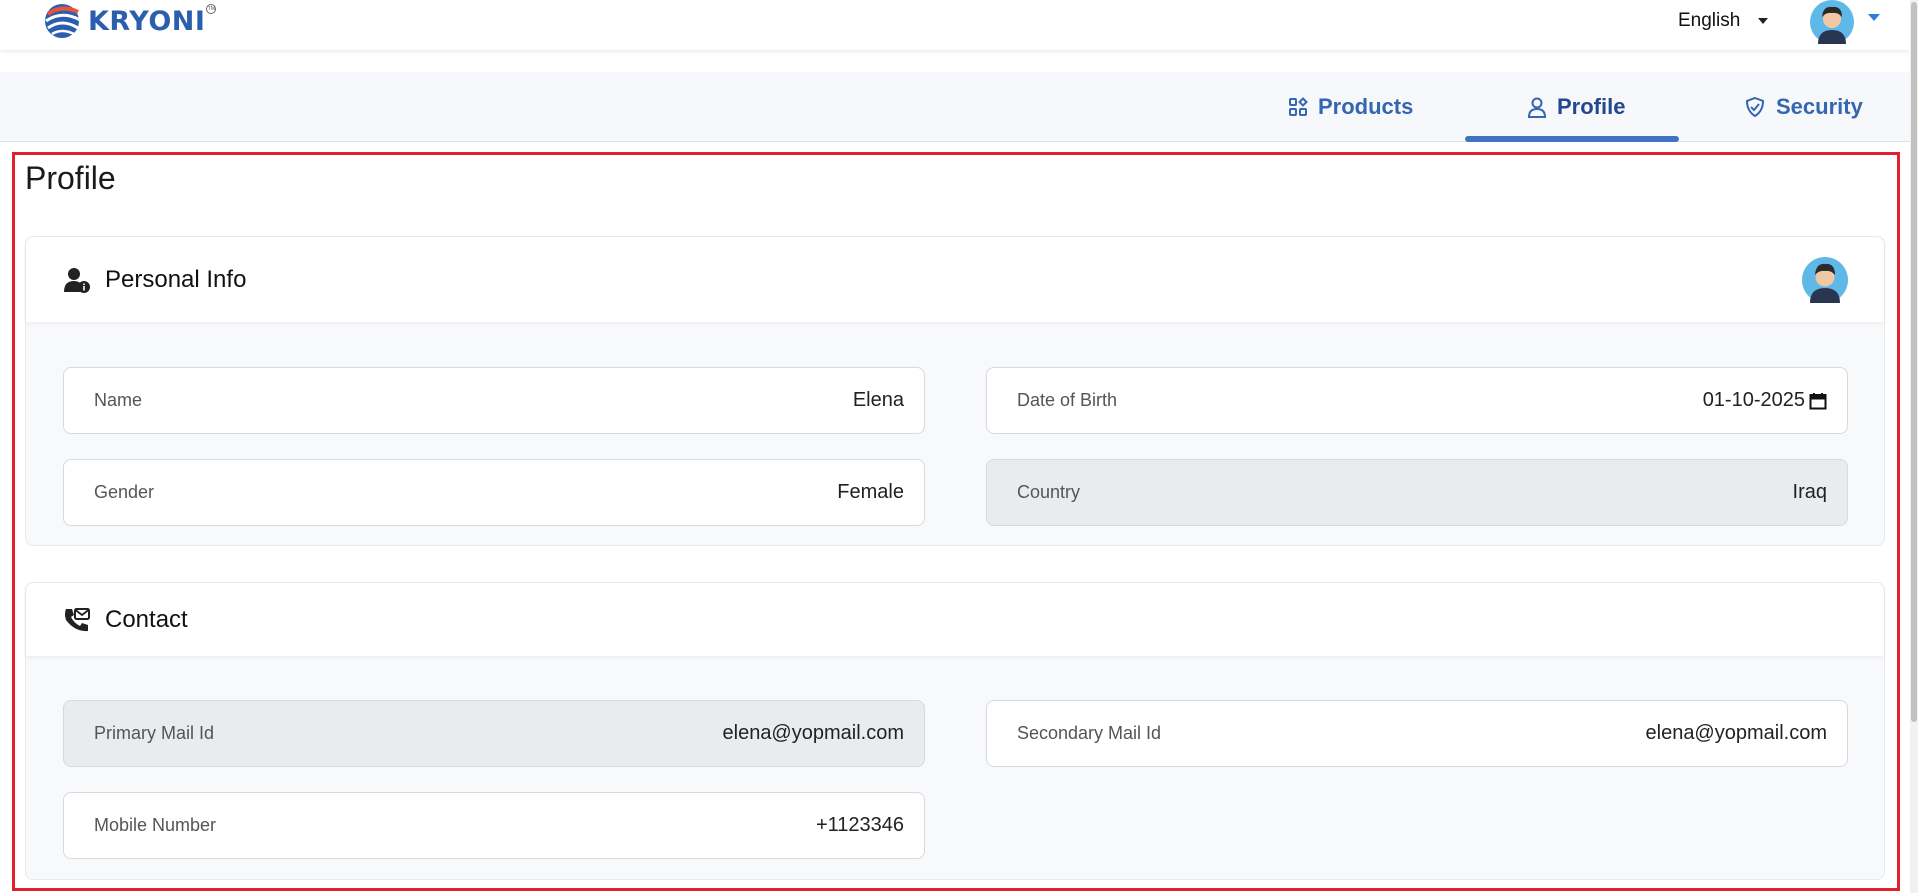 The image size is (1918, 893). I want to click on profile-avatar, so click(1825, 282).